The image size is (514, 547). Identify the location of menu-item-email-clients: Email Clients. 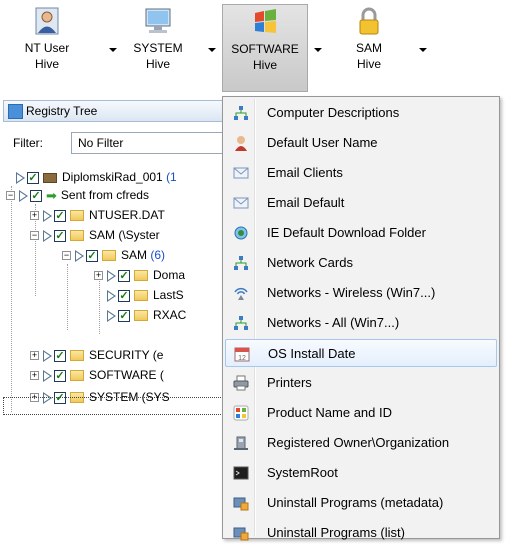
(361, 173).